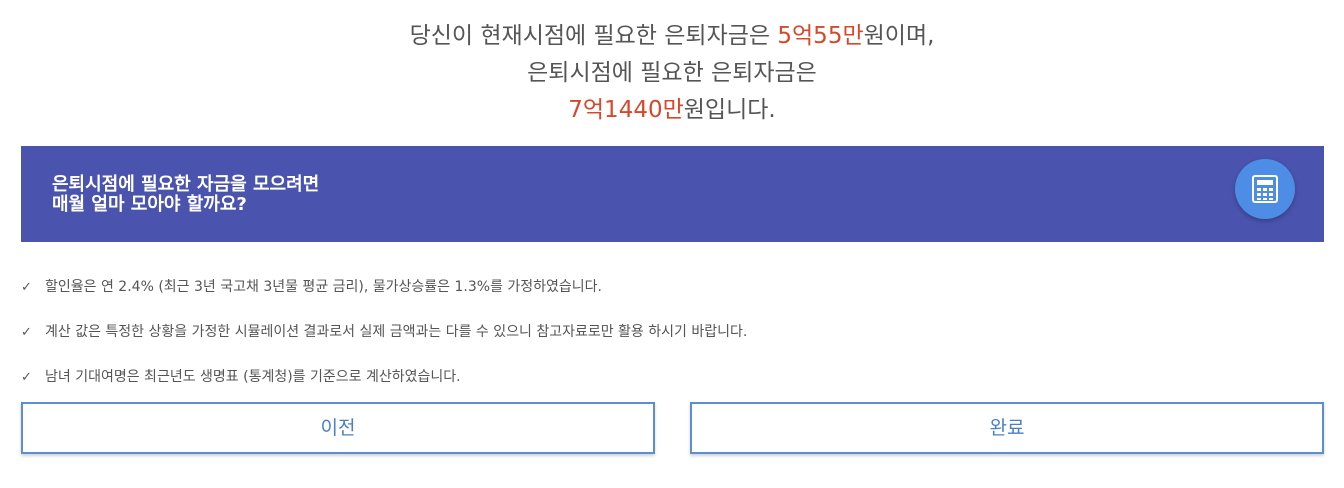 This screenshot has height=488, width=1344. I want to click on calculator-icon, so click(1265, 189).